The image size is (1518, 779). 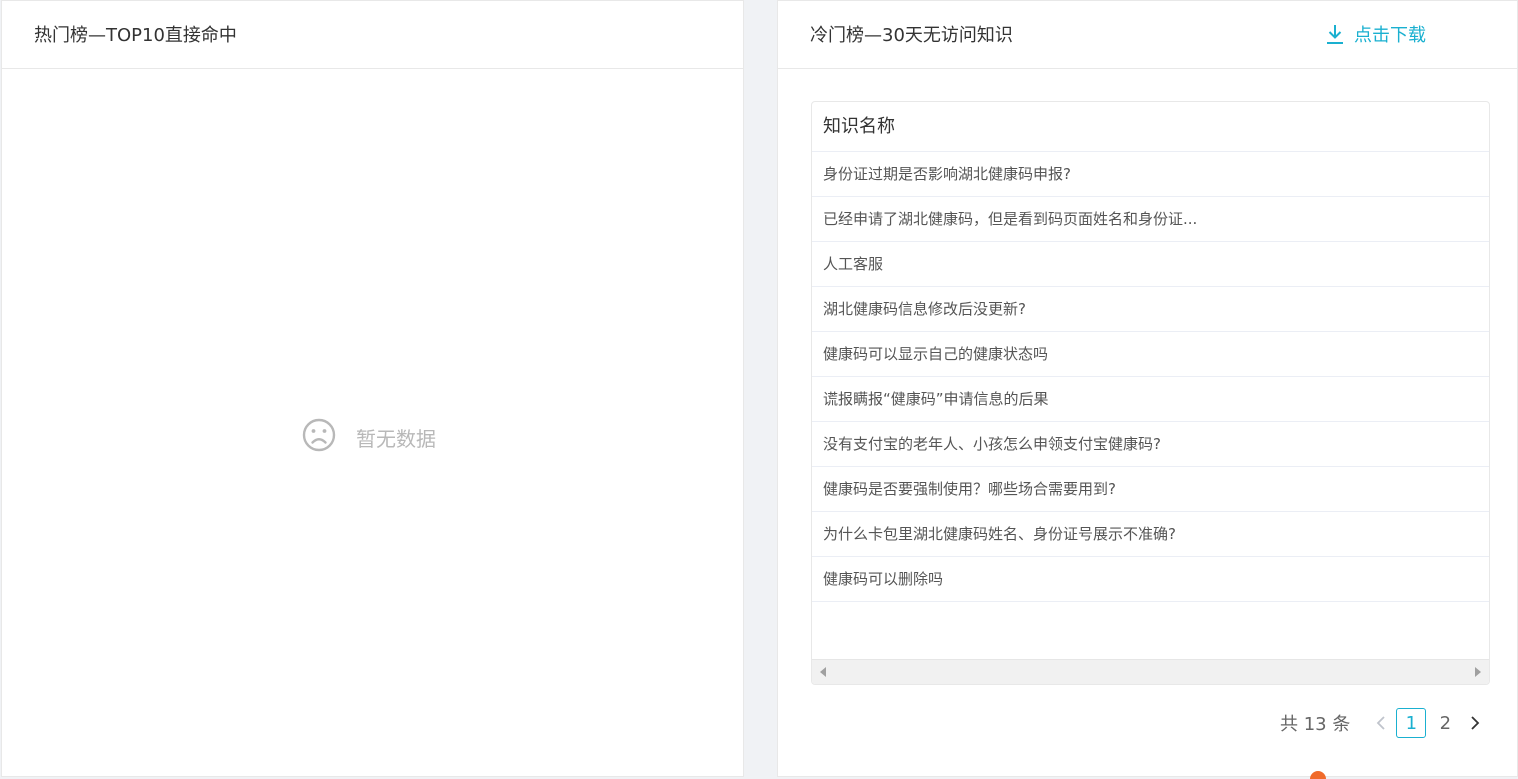 I want to click on table-row: 健康码可以显示自己的健康状态吗, so click(x=1150, y=354).